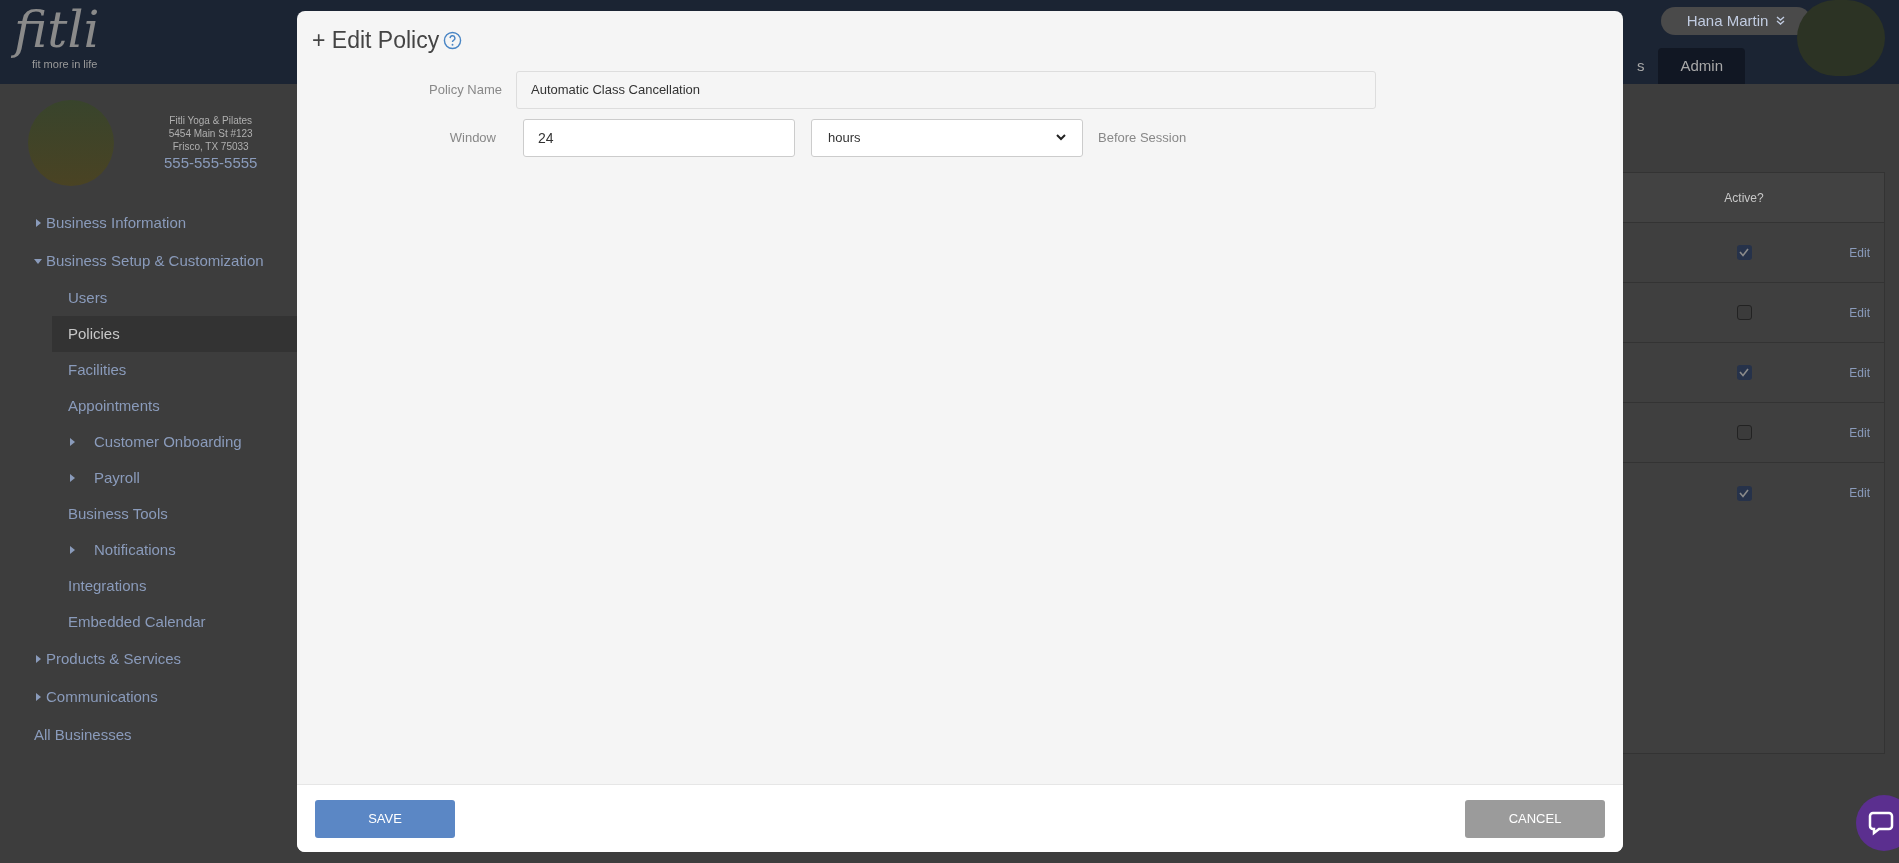 This screenshot has width=1899, height=863. I want to click on chat-button, so click(1877, 823).